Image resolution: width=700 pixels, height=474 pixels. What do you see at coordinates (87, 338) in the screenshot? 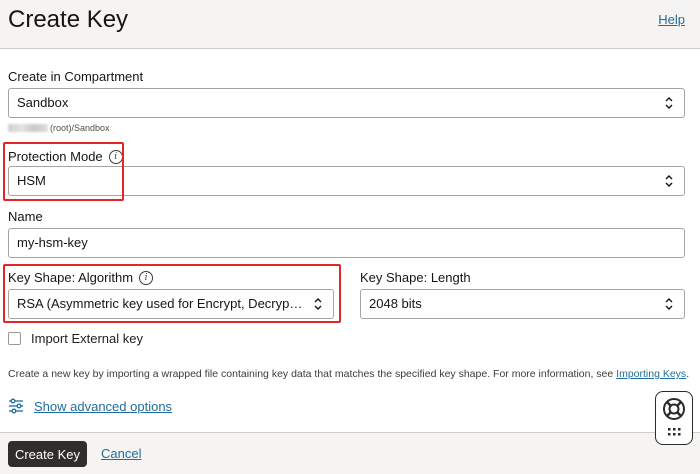
I see `import-external-label: Import External key` at bounding box center [87, 338].